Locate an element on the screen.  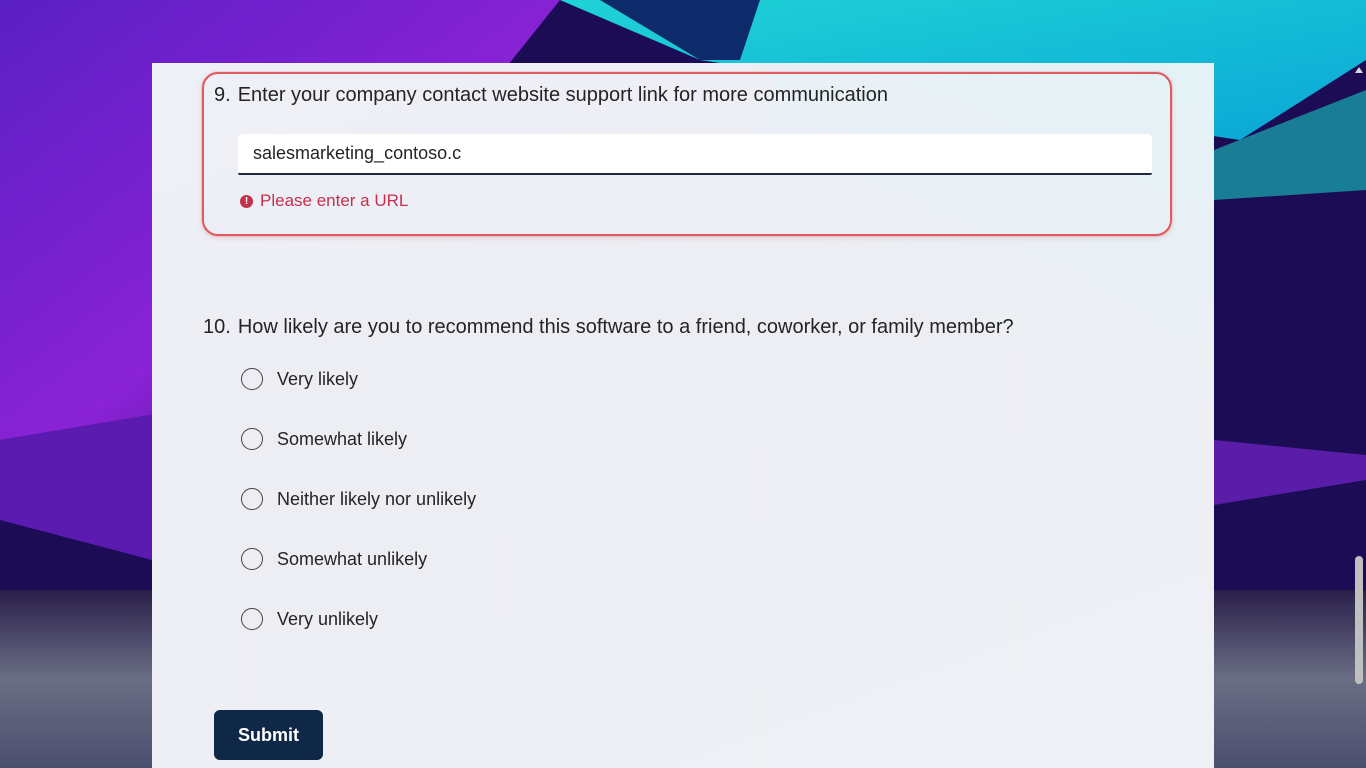
question-9-number: 9. is located at coordinates (222, 95).